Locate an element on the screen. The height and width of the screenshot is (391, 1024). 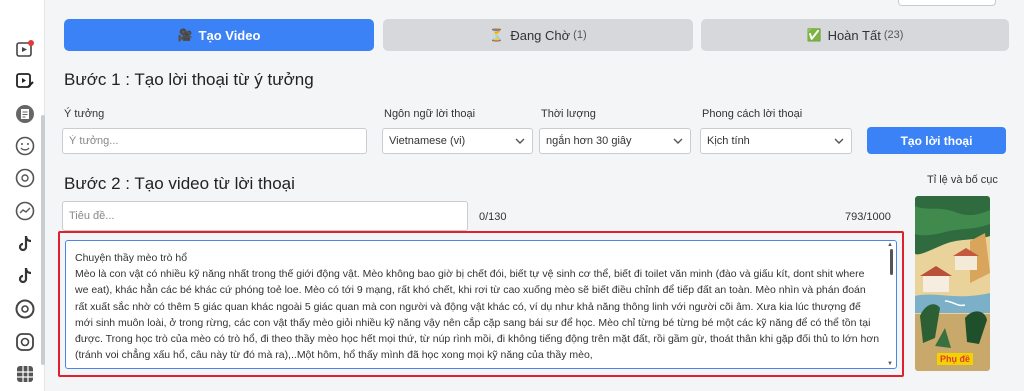
language-select: Vietnamese (vi) is located at coordinates (457, 141).